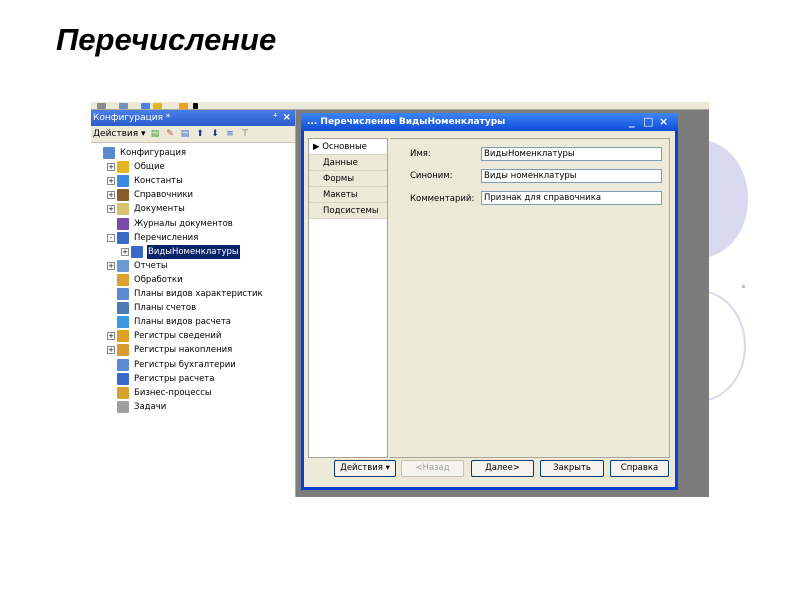  Describe the element at coordinates (193, 118) in the screenshot. I see `configuration-panel-title: Конфигурация * ⁴ ×` at that location.